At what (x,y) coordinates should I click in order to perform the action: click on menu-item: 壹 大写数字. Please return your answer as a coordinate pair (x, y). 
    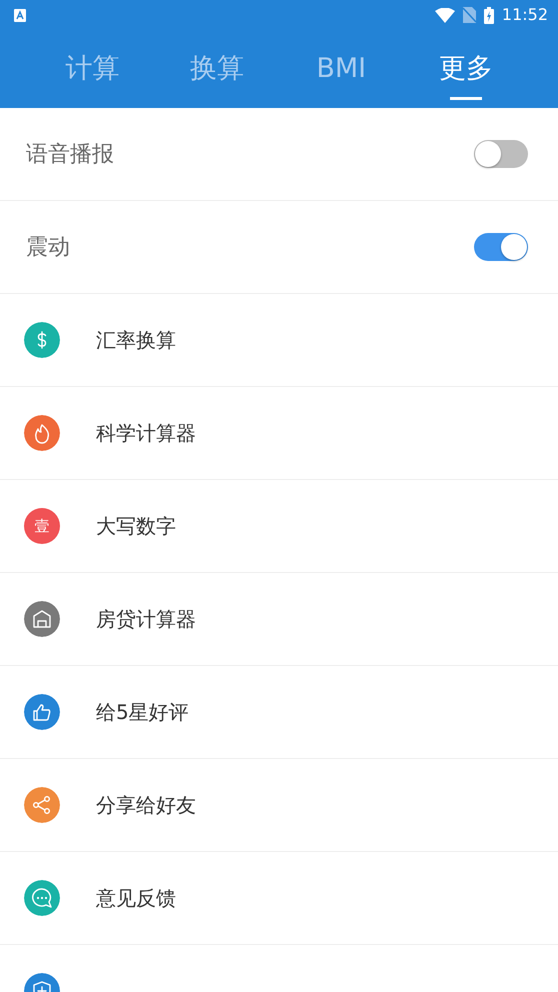
    Looking at the image, I should click on (279, 526).